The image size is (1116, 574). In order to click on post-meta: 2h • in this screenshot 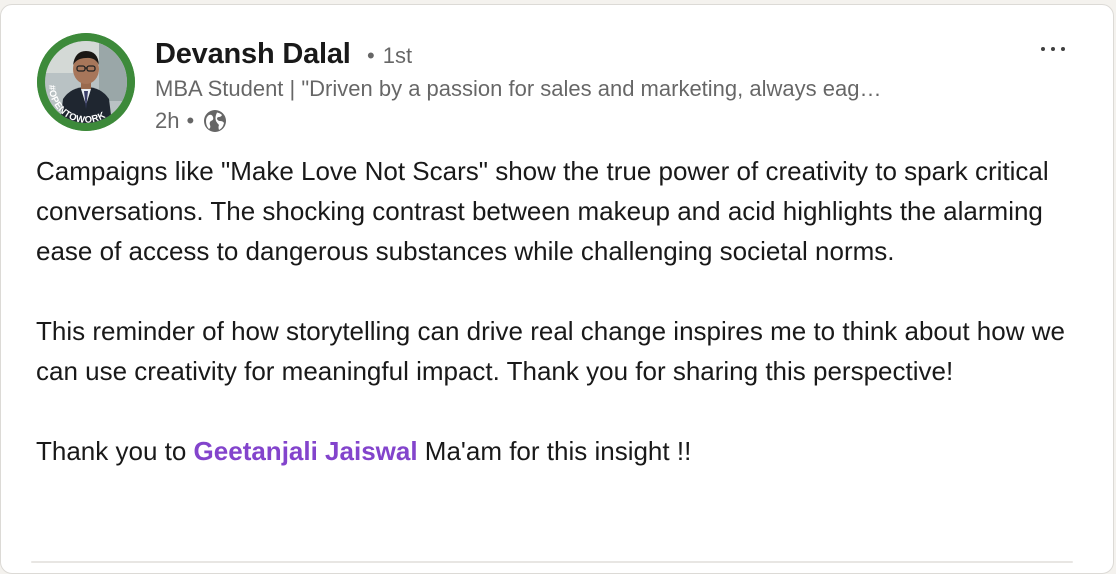, I will do `click(191, 121)`.